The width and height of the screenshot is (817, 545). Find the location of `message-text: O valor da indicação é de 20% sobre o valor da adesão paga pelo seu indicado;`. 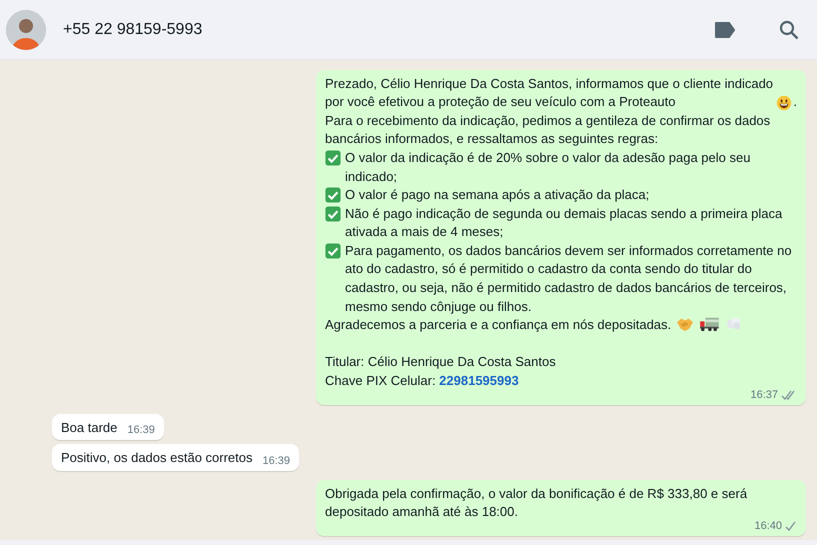

message-text: O valor da indicação é de 20% sobre o valor da adesão paga pelo seu indicado; is located at coordinates (548, 167).